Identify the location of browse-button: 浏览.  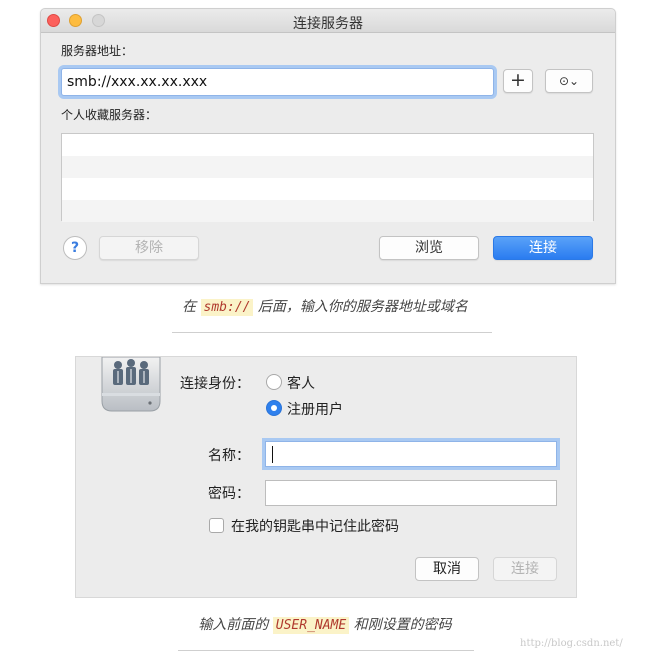
(429, 248).